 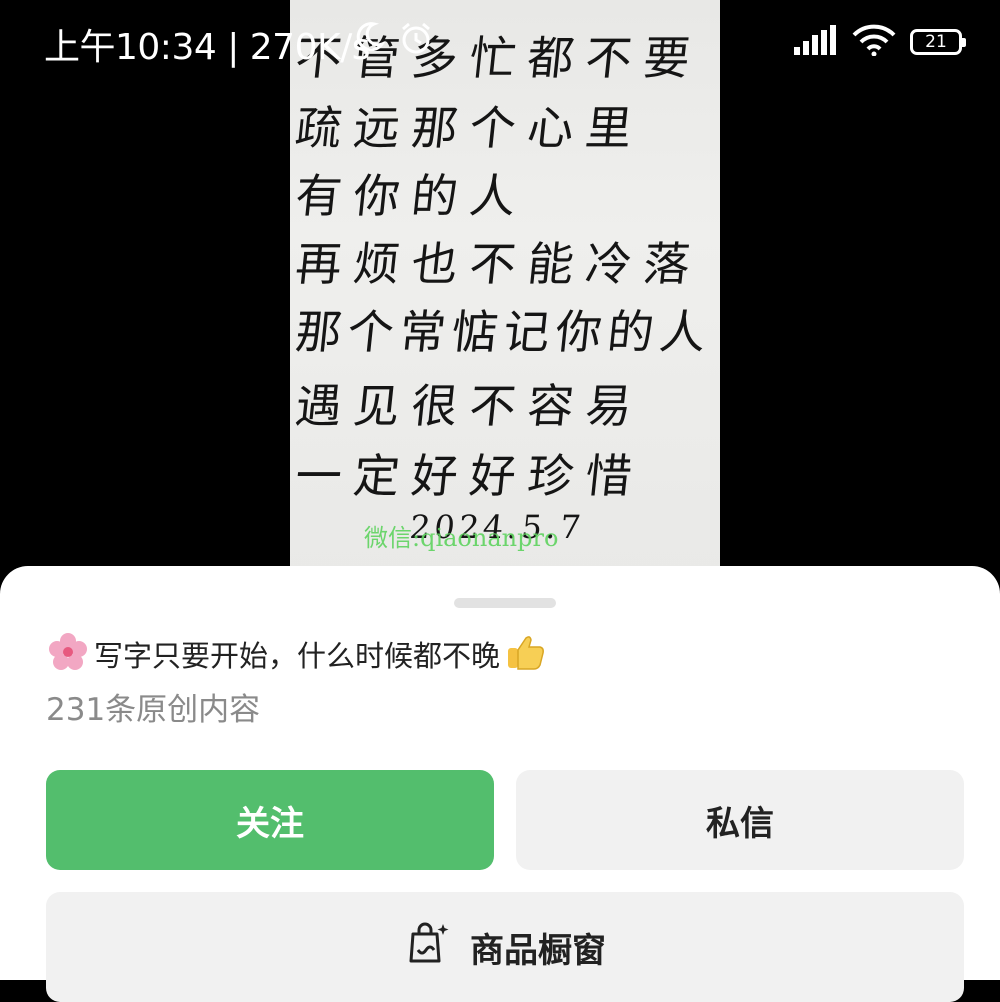 I want to click on follow-button: 关注, so click(x=270, y=820).